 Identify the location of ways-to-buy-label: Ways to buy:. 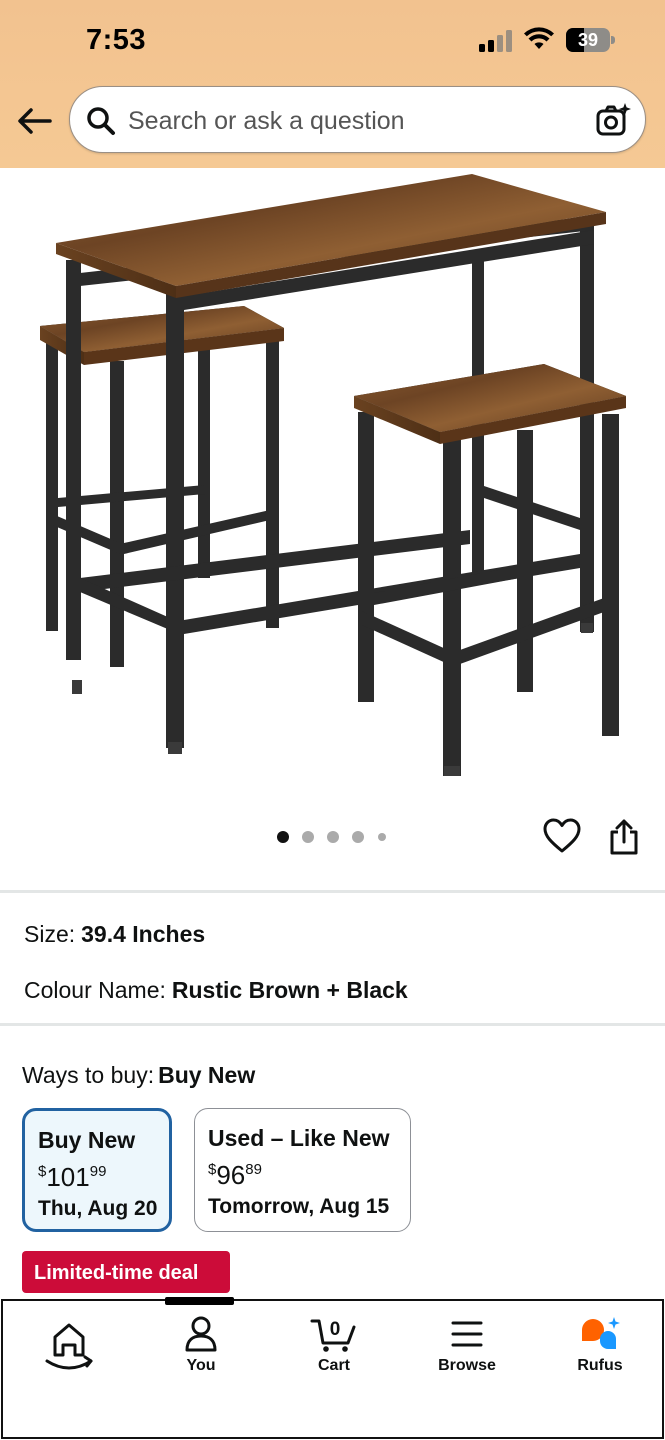
(88, 1075).